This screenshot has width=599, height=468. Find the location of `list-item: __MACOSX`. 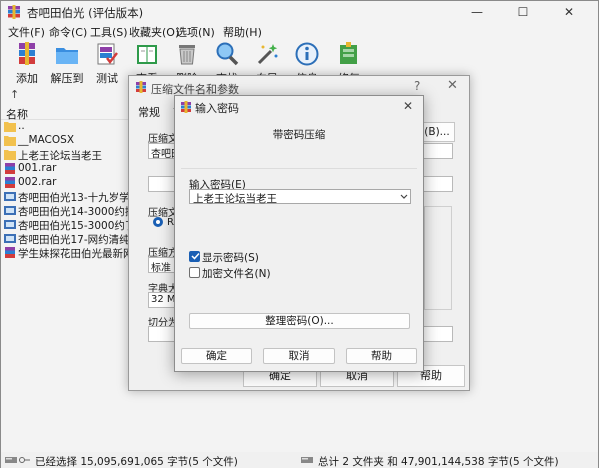

list-item: __MACOSX is located at coordinates (66, 141).